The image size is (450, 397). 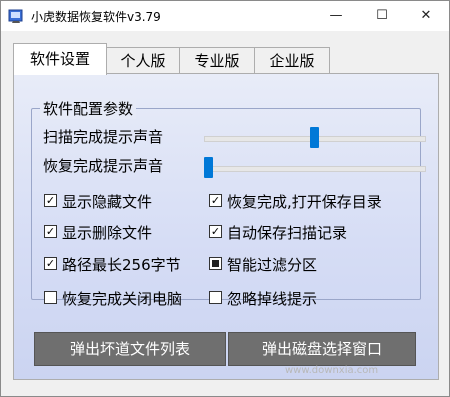 I want to click on checkbox-label: 显示隐藏文件, so click(x=107, y=202).